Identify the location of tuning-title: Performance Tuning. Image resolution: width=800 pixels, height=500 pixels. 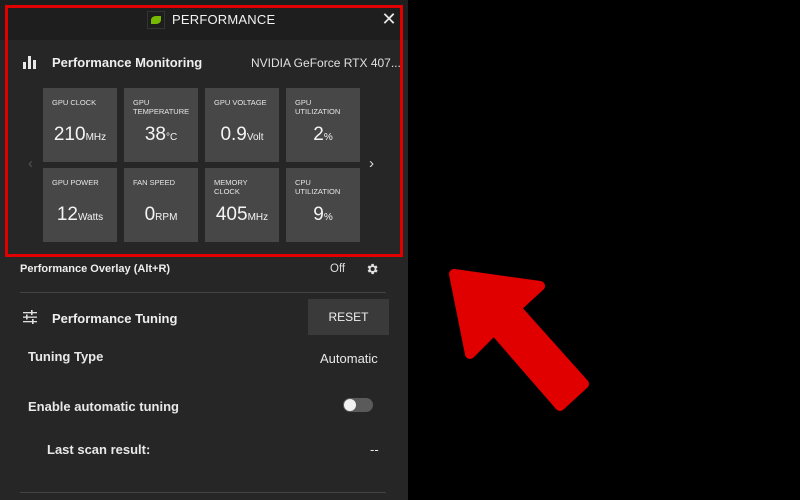
(115, 318).